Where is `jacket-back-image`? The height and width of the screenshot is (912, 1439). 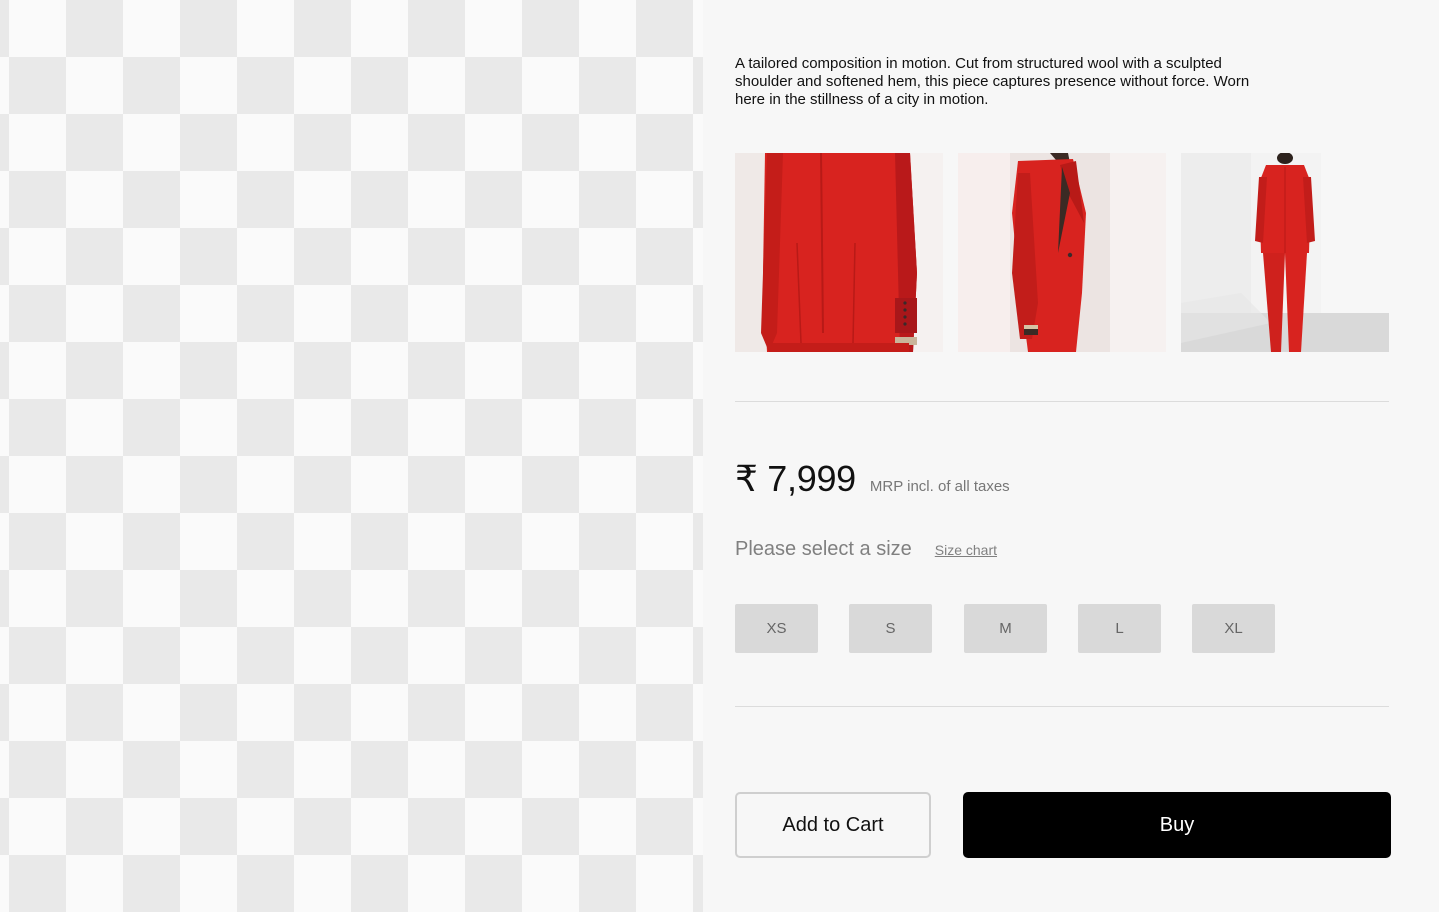 jacket-back-image is located at coordinates (839, 252).